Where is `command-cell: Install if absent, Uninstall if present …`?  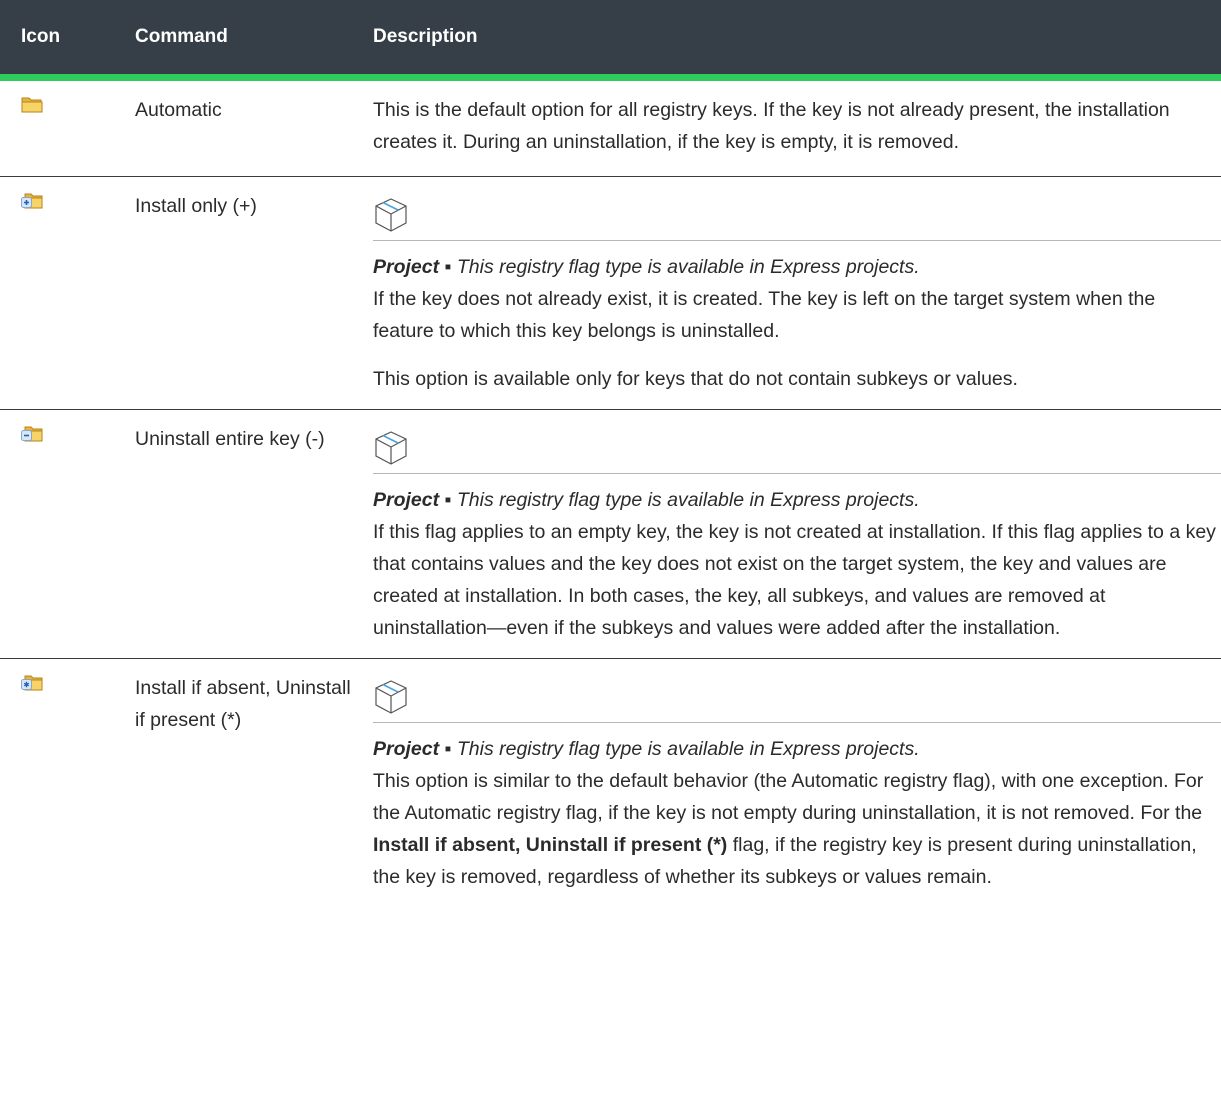
command-cell: Install if absent, Uninstall if present … is located at coordinates (243, 704).